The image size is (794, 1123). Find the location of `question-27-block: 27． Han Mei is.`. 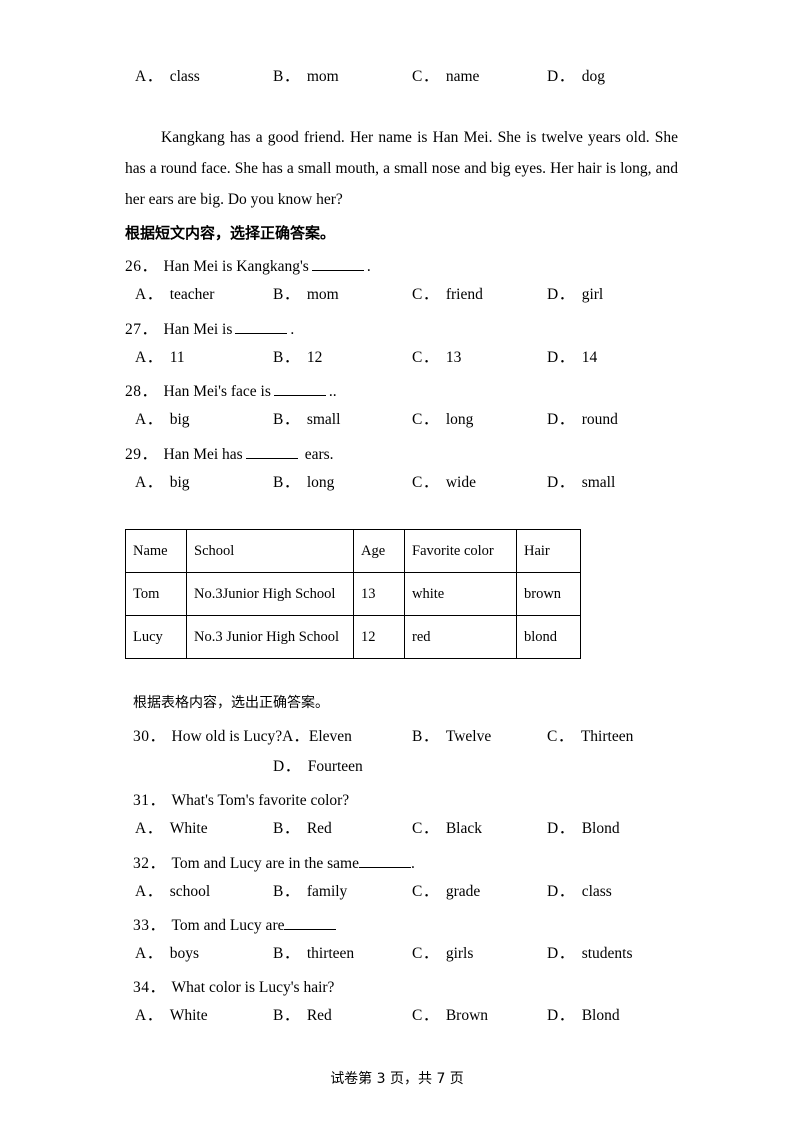

question-27-block: 27． Han Mei is. is located at coordinates (400, 330).